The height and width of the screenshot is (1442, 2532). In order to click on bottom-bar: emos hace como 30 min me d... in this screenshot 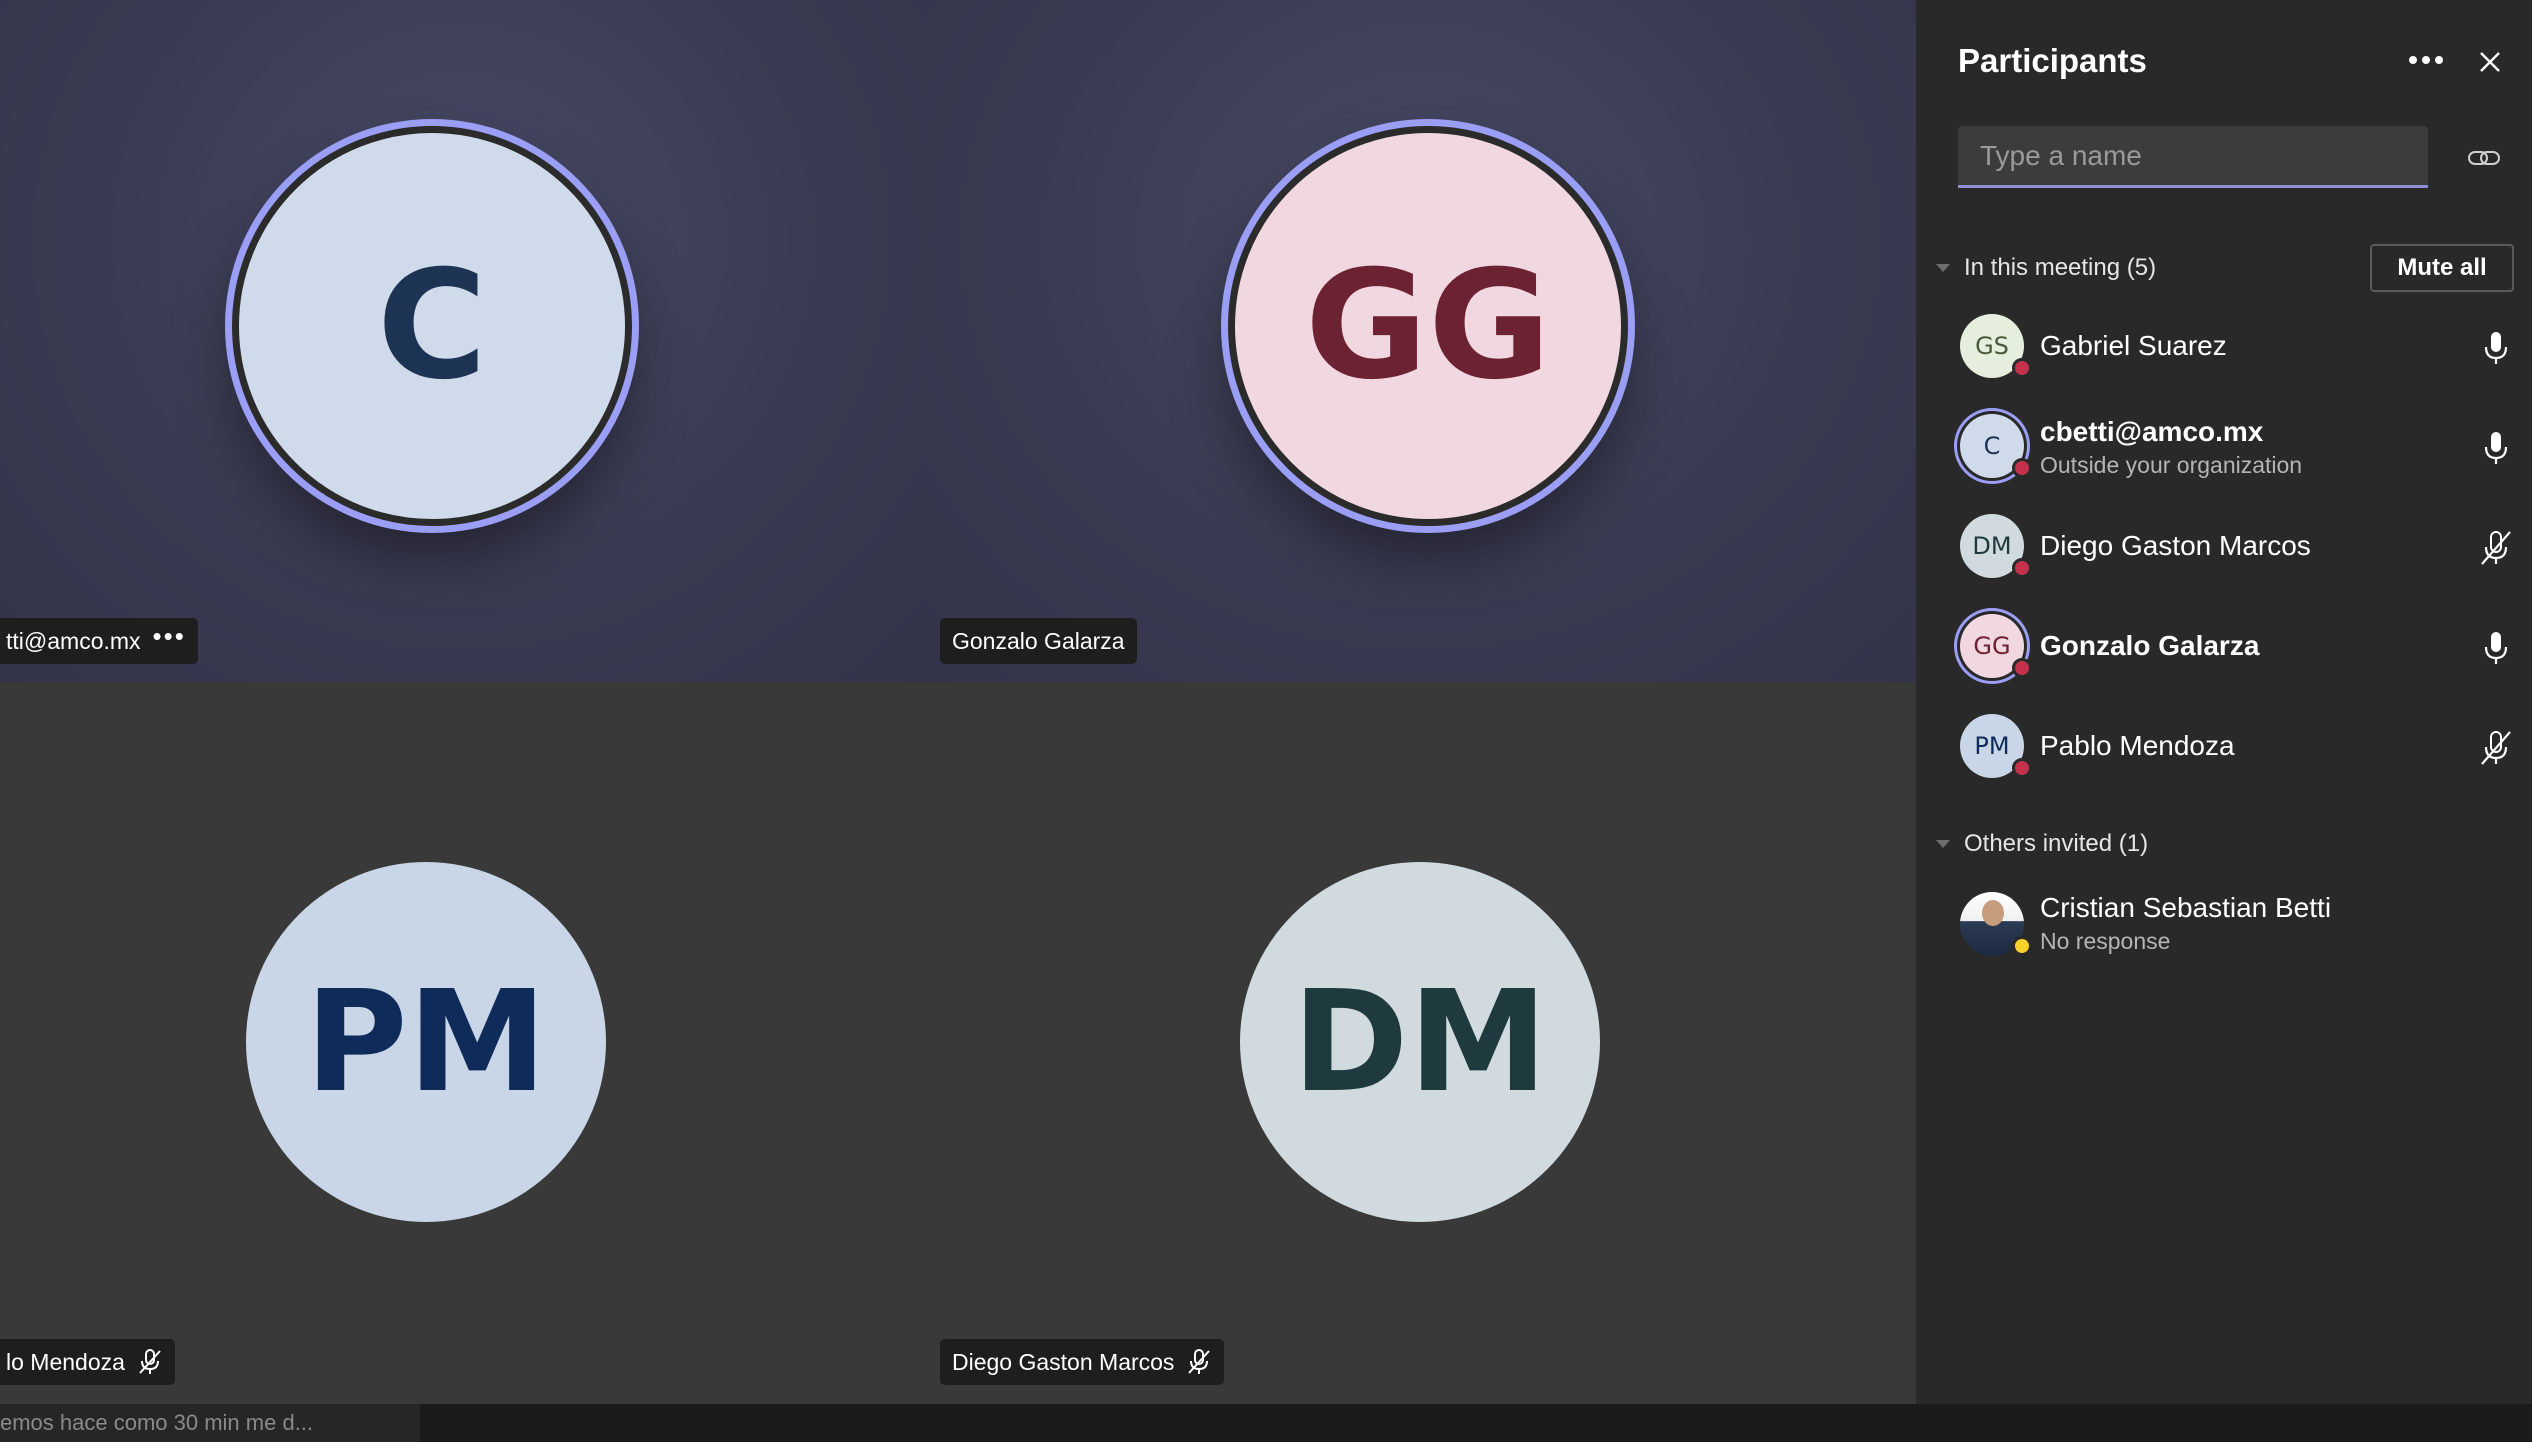, I will do `click(1266, 1423)`.